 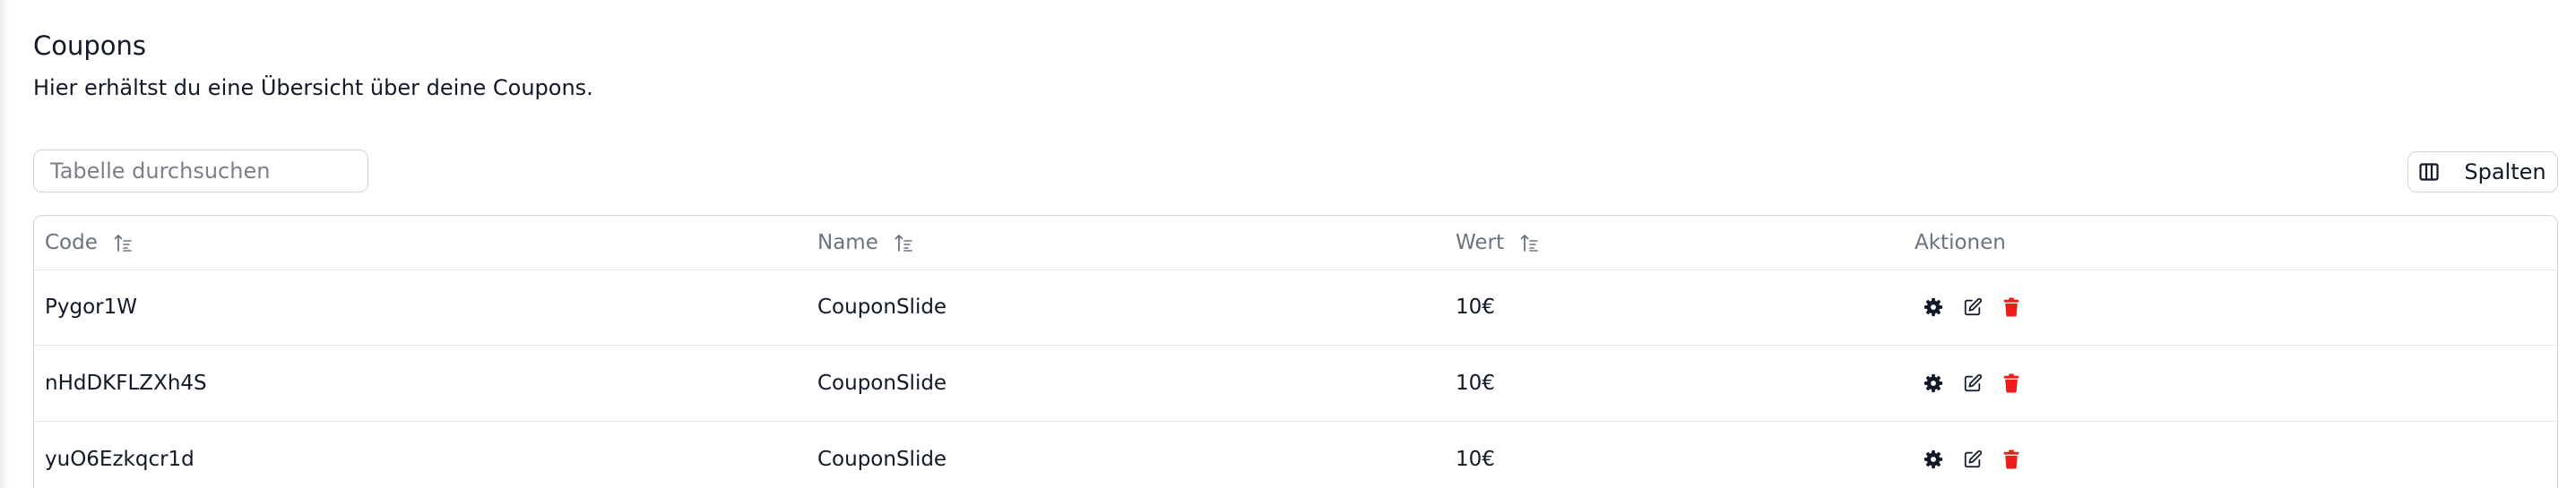 I want to click on column-header-label: Aktionen, so click(x=1960, y=243).